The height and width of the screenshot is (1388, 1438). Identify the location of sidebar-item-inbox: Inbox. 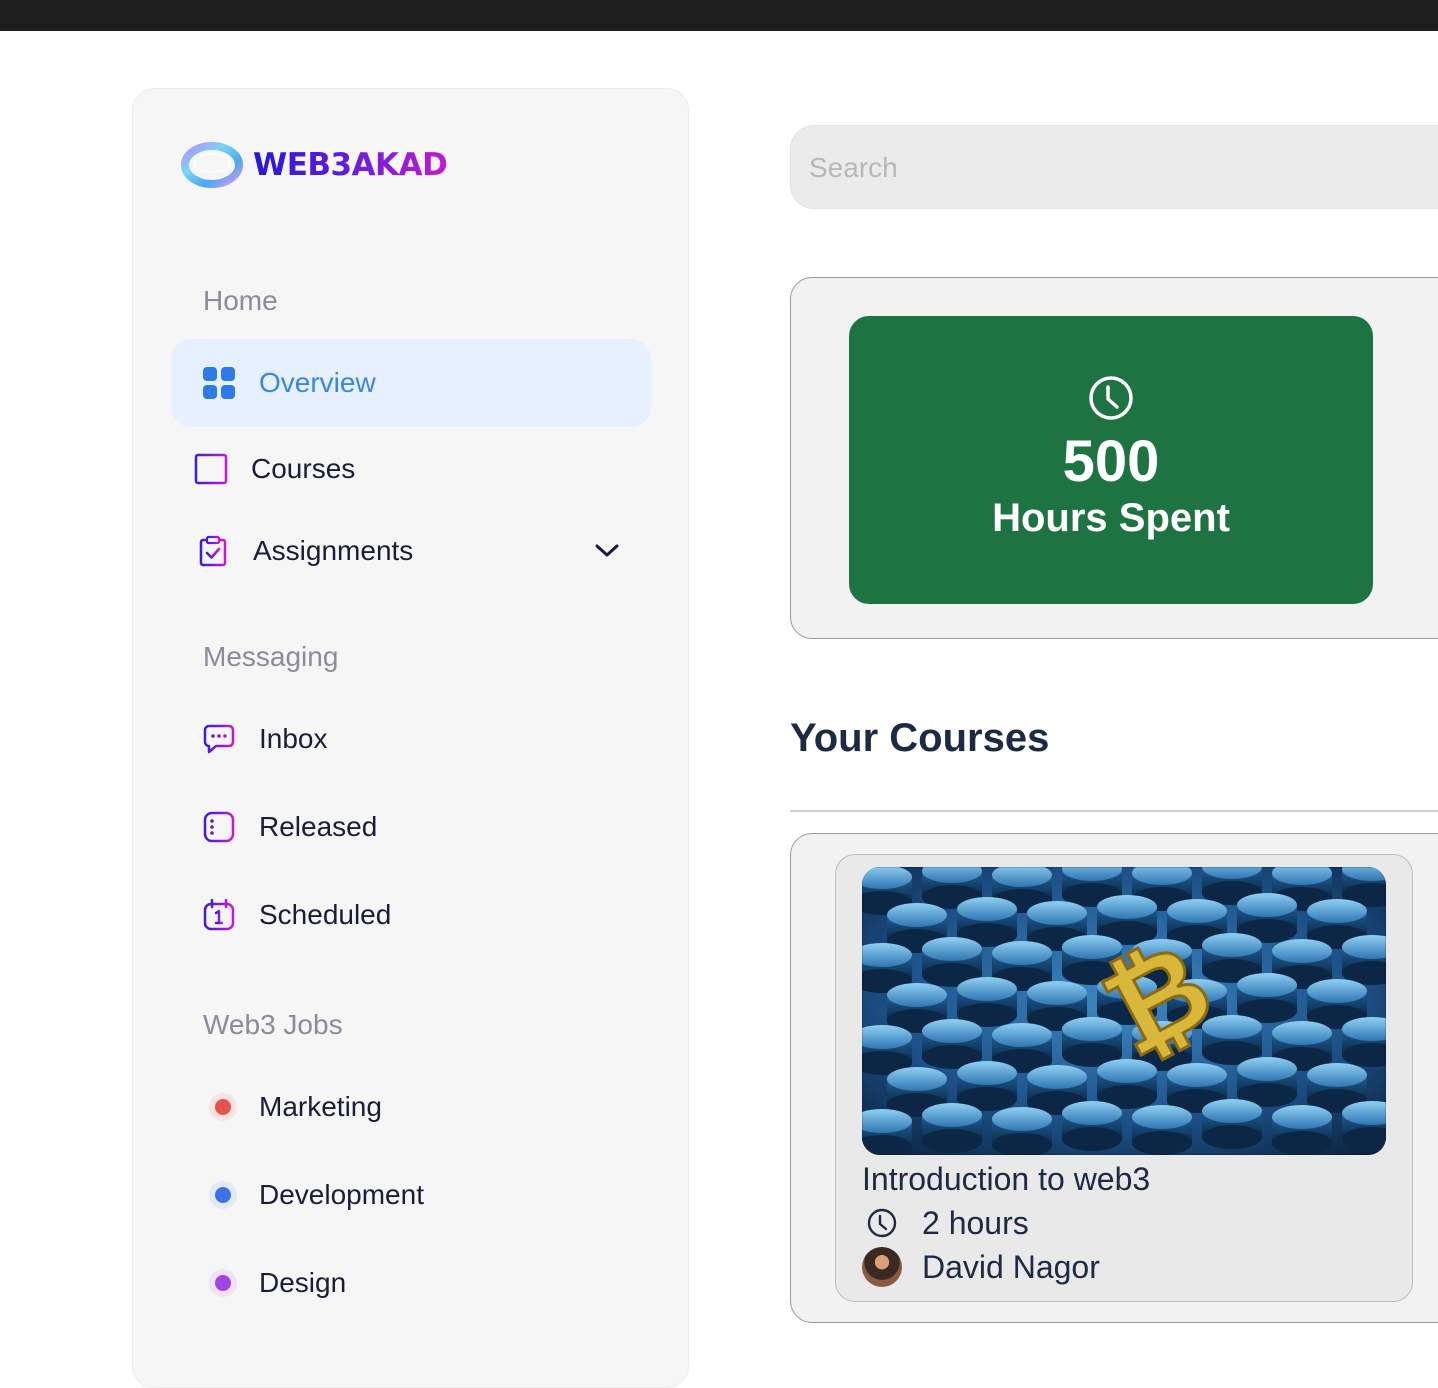
(411, 739).